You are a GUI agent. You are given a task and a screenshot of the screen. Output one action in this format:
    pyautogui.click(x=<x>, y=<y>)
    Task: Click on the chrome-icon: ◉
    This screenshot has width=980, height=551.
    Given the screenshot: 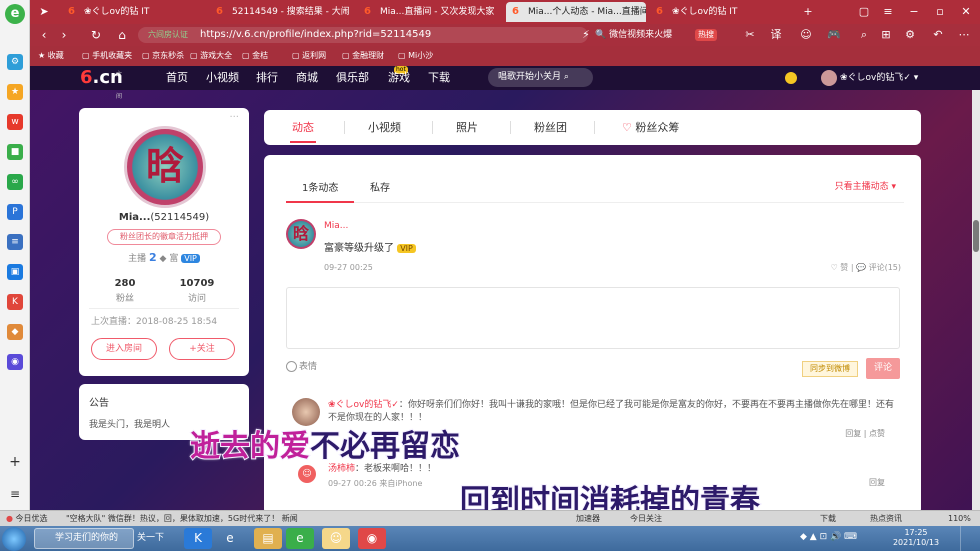 What is the action you would take?
    pyautogui.click(x=372, y=538)
    